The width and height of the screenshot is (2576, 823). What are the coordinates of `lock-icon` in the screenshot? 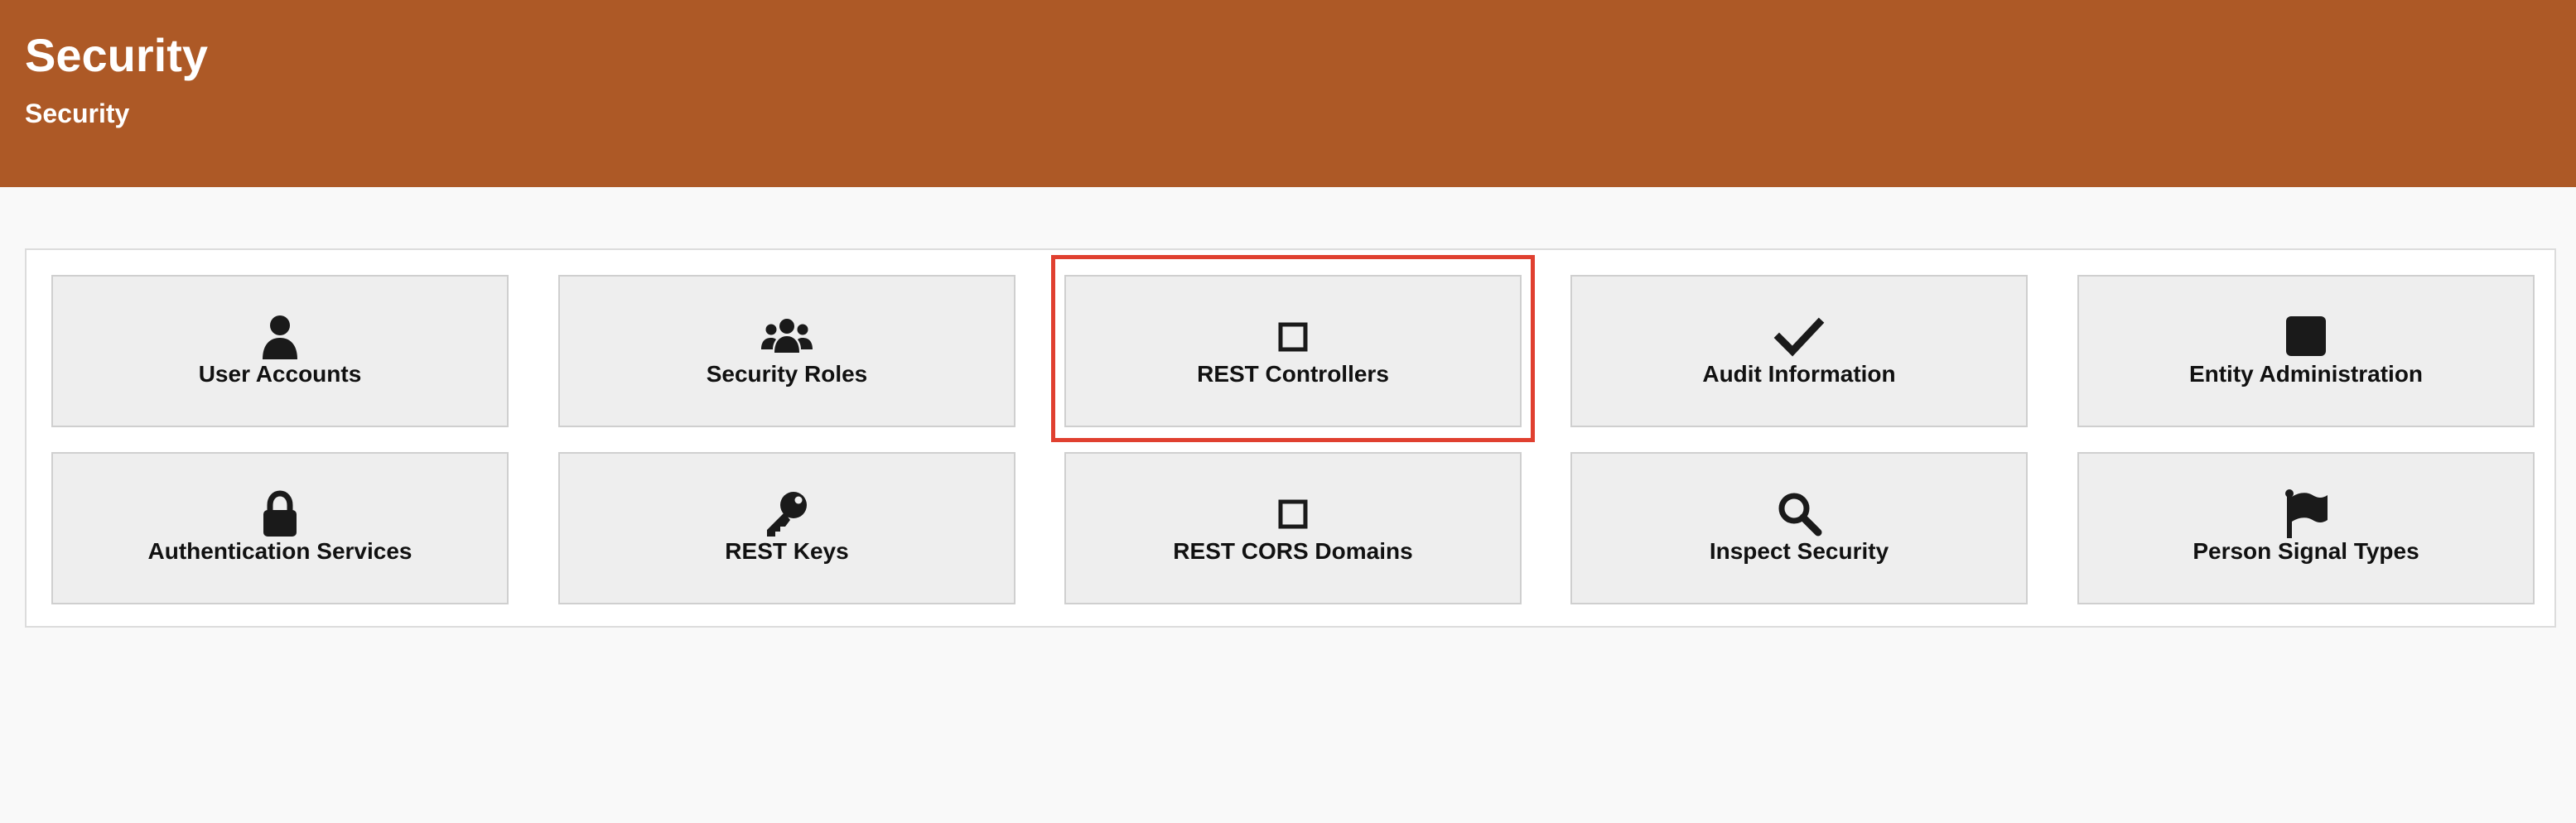 It's located at (279, 513).